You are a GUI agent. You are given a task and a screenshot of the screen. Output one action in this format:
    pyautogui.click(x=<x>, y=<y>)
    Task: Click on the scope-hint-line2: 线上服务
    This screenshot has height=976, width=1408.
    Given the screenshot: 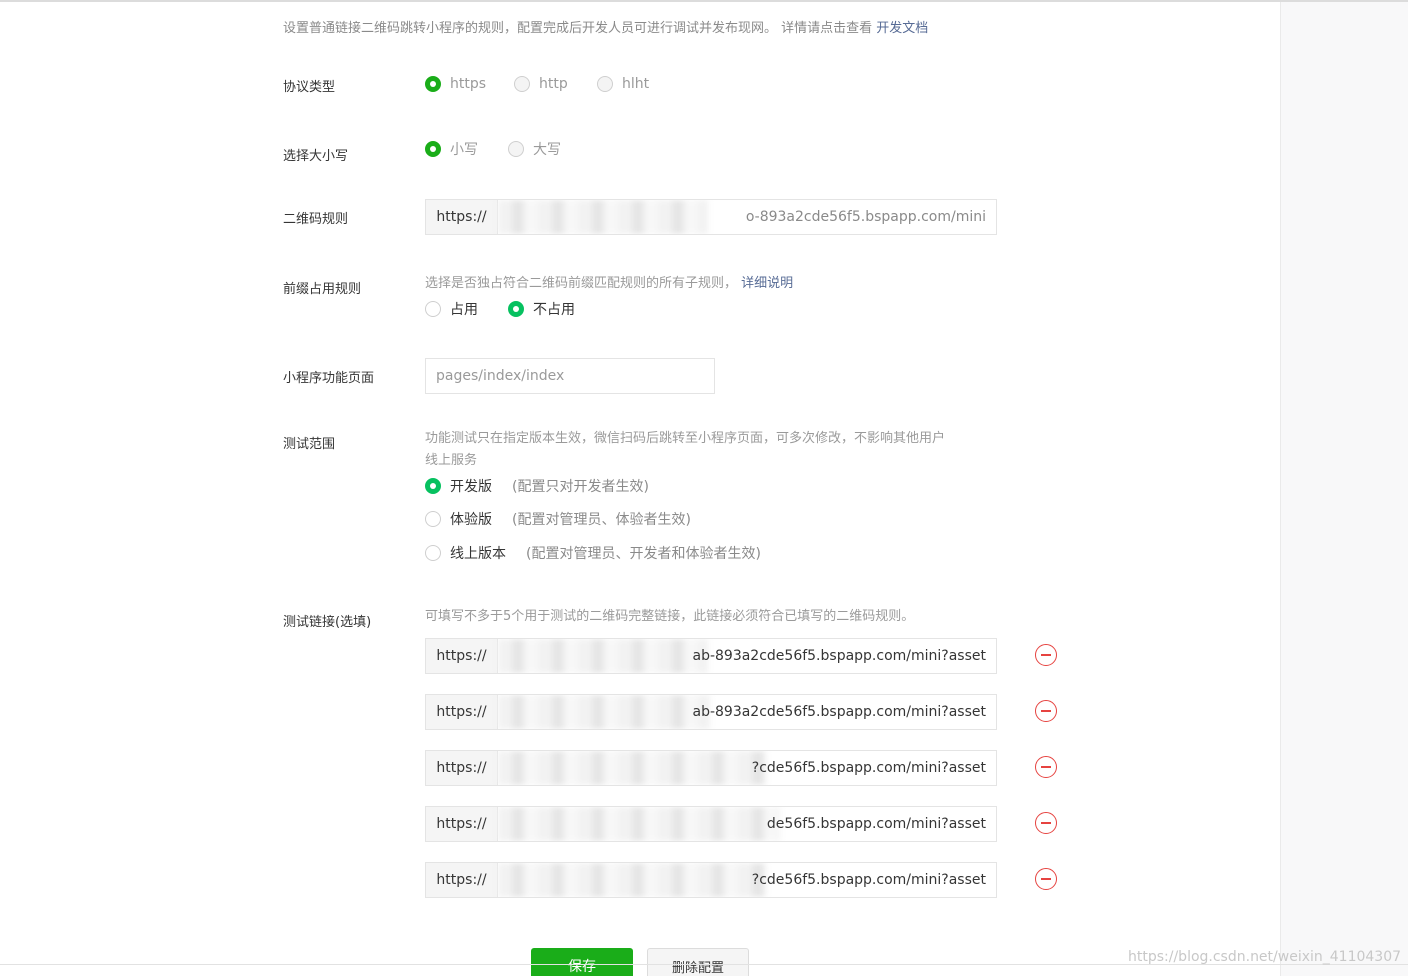 What is the action you would take?
    pyautogui.click(x=451, y=460)
    